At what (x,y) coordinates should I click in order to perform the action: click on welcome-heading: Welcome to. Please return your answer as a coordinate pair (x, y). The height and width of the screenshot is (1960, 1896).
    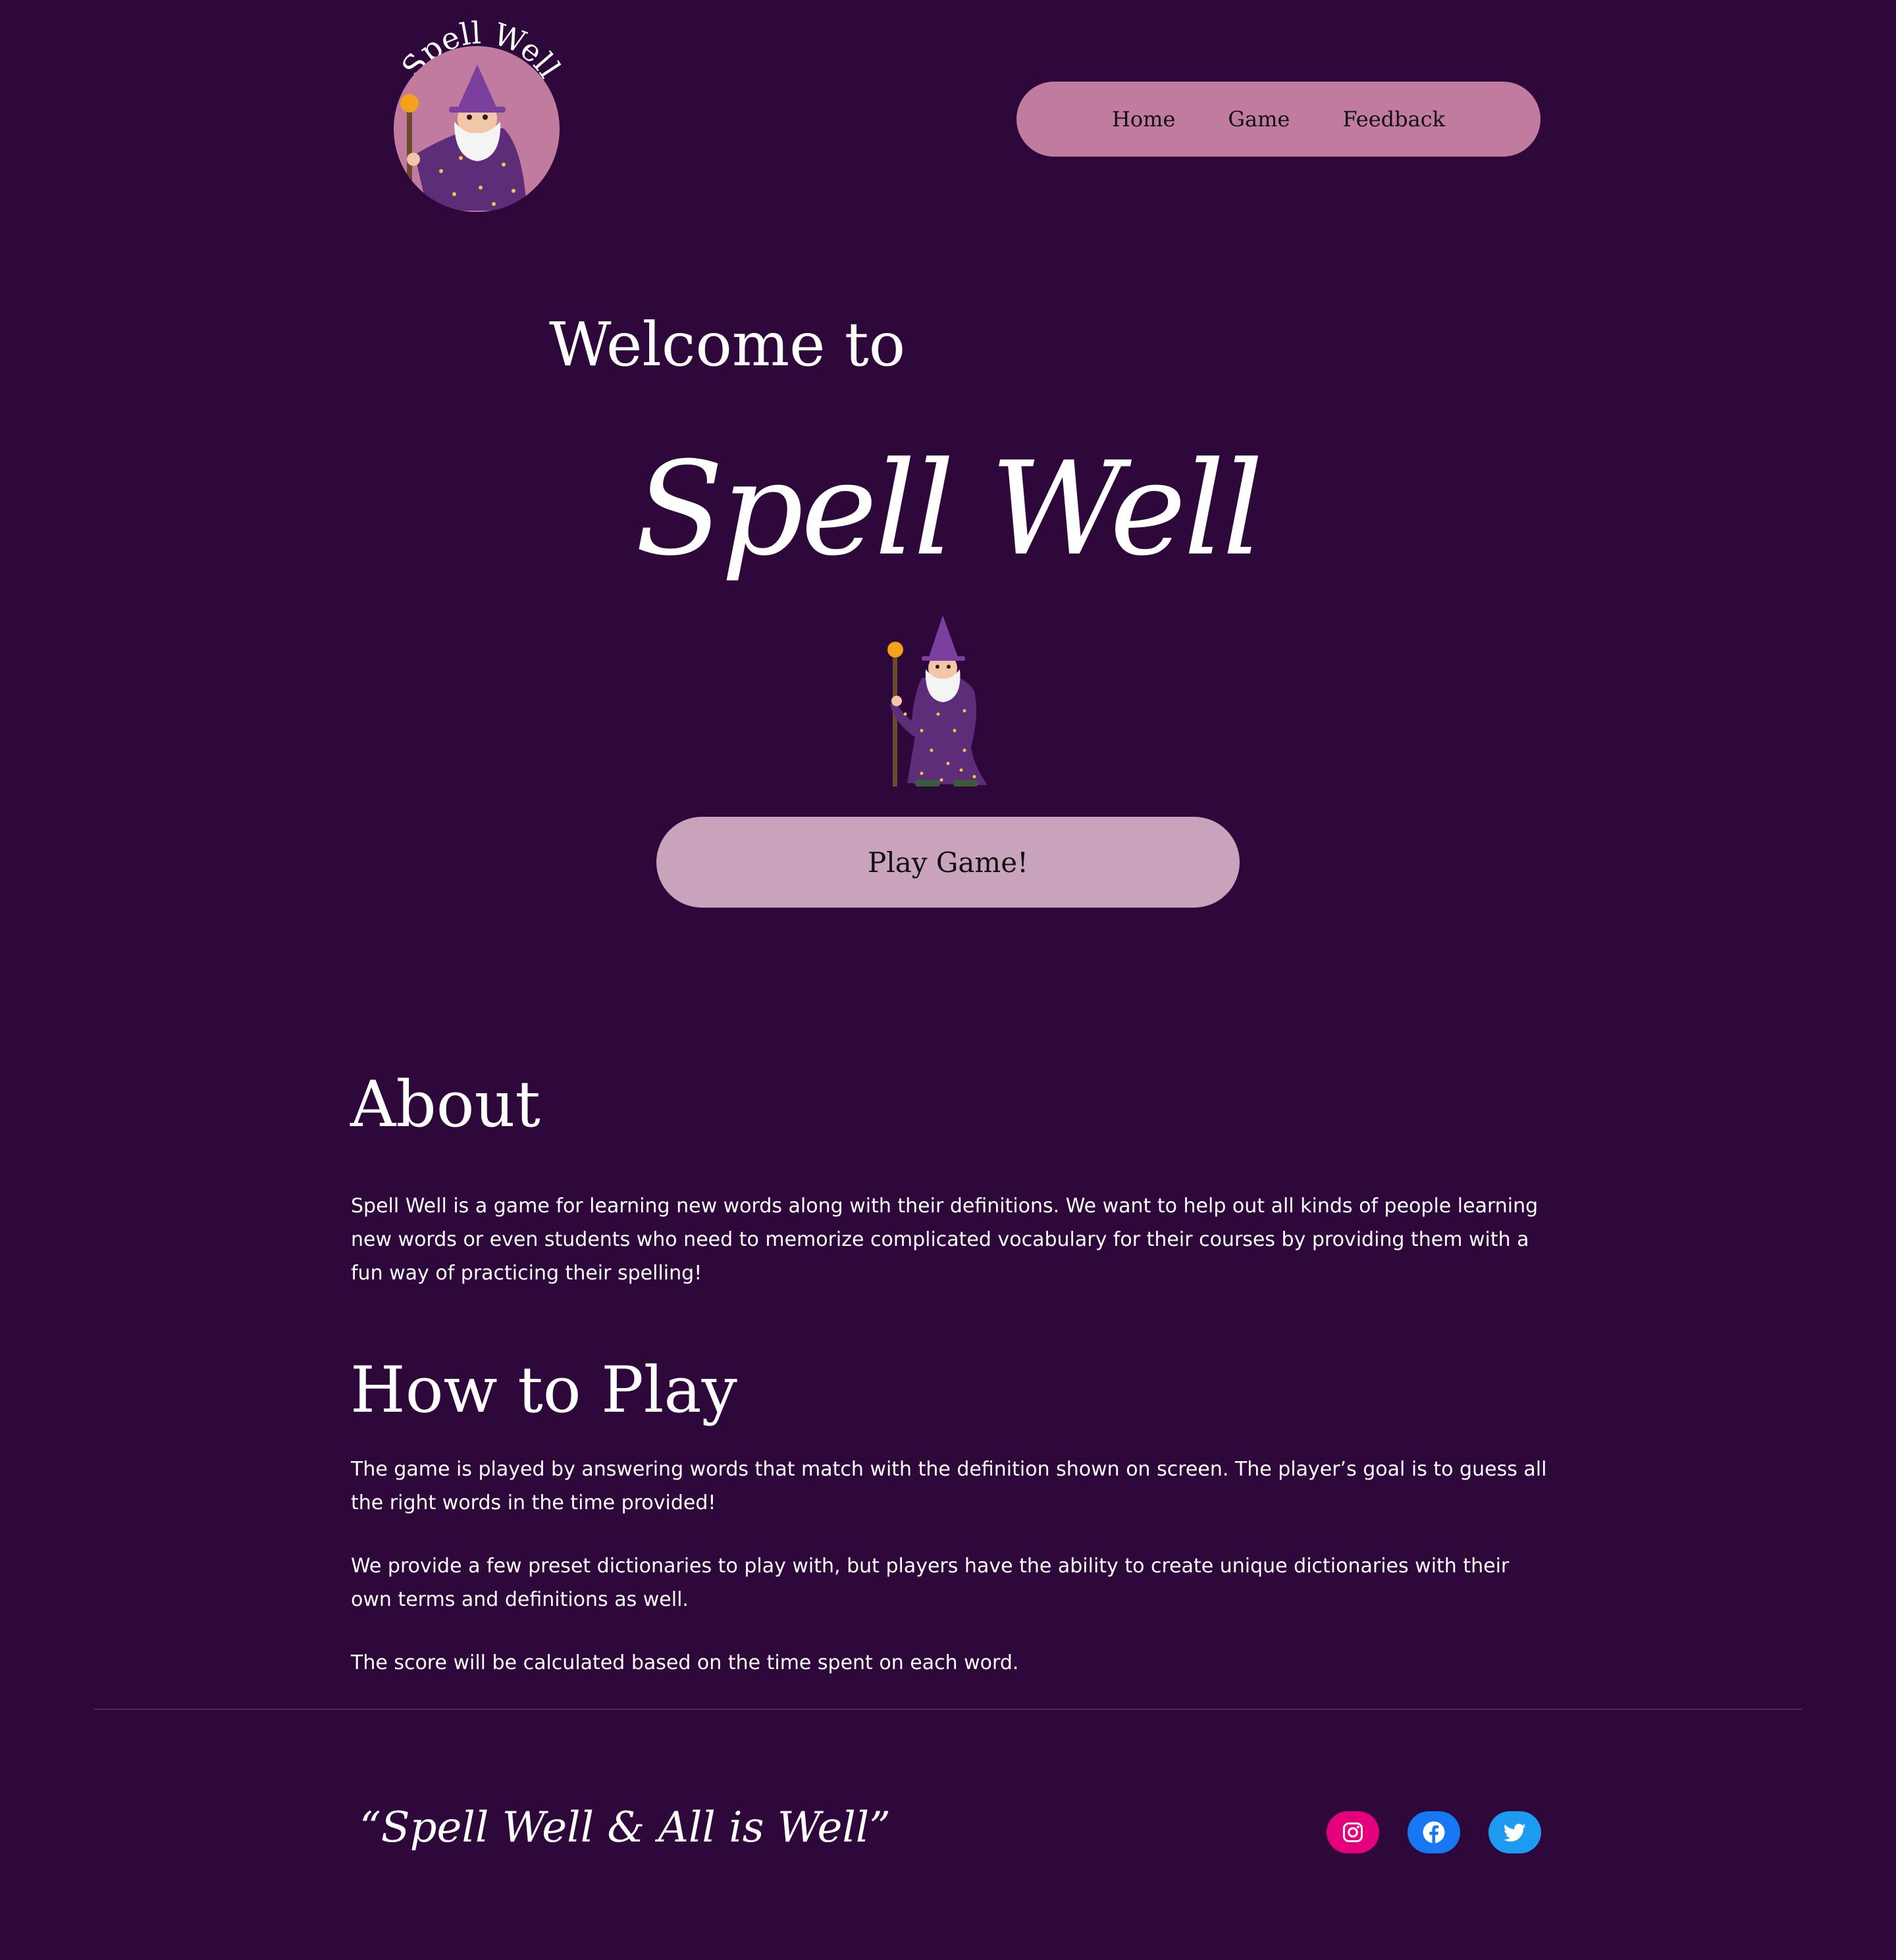
    Looking at the image, I should click on (728, 344).